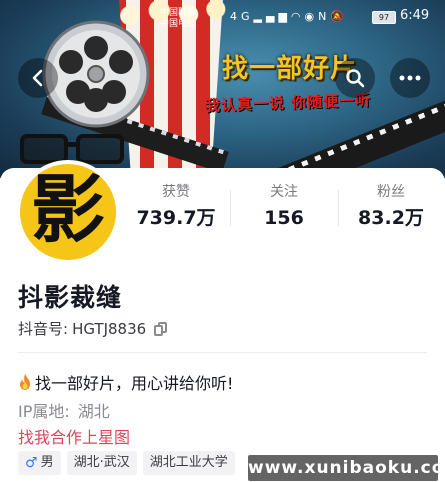 The width and height of the screenshot is (445, 482). Describe the element at coordinates (93, 411) in the screenshot. I see `ip-value: 湖北` at that location.